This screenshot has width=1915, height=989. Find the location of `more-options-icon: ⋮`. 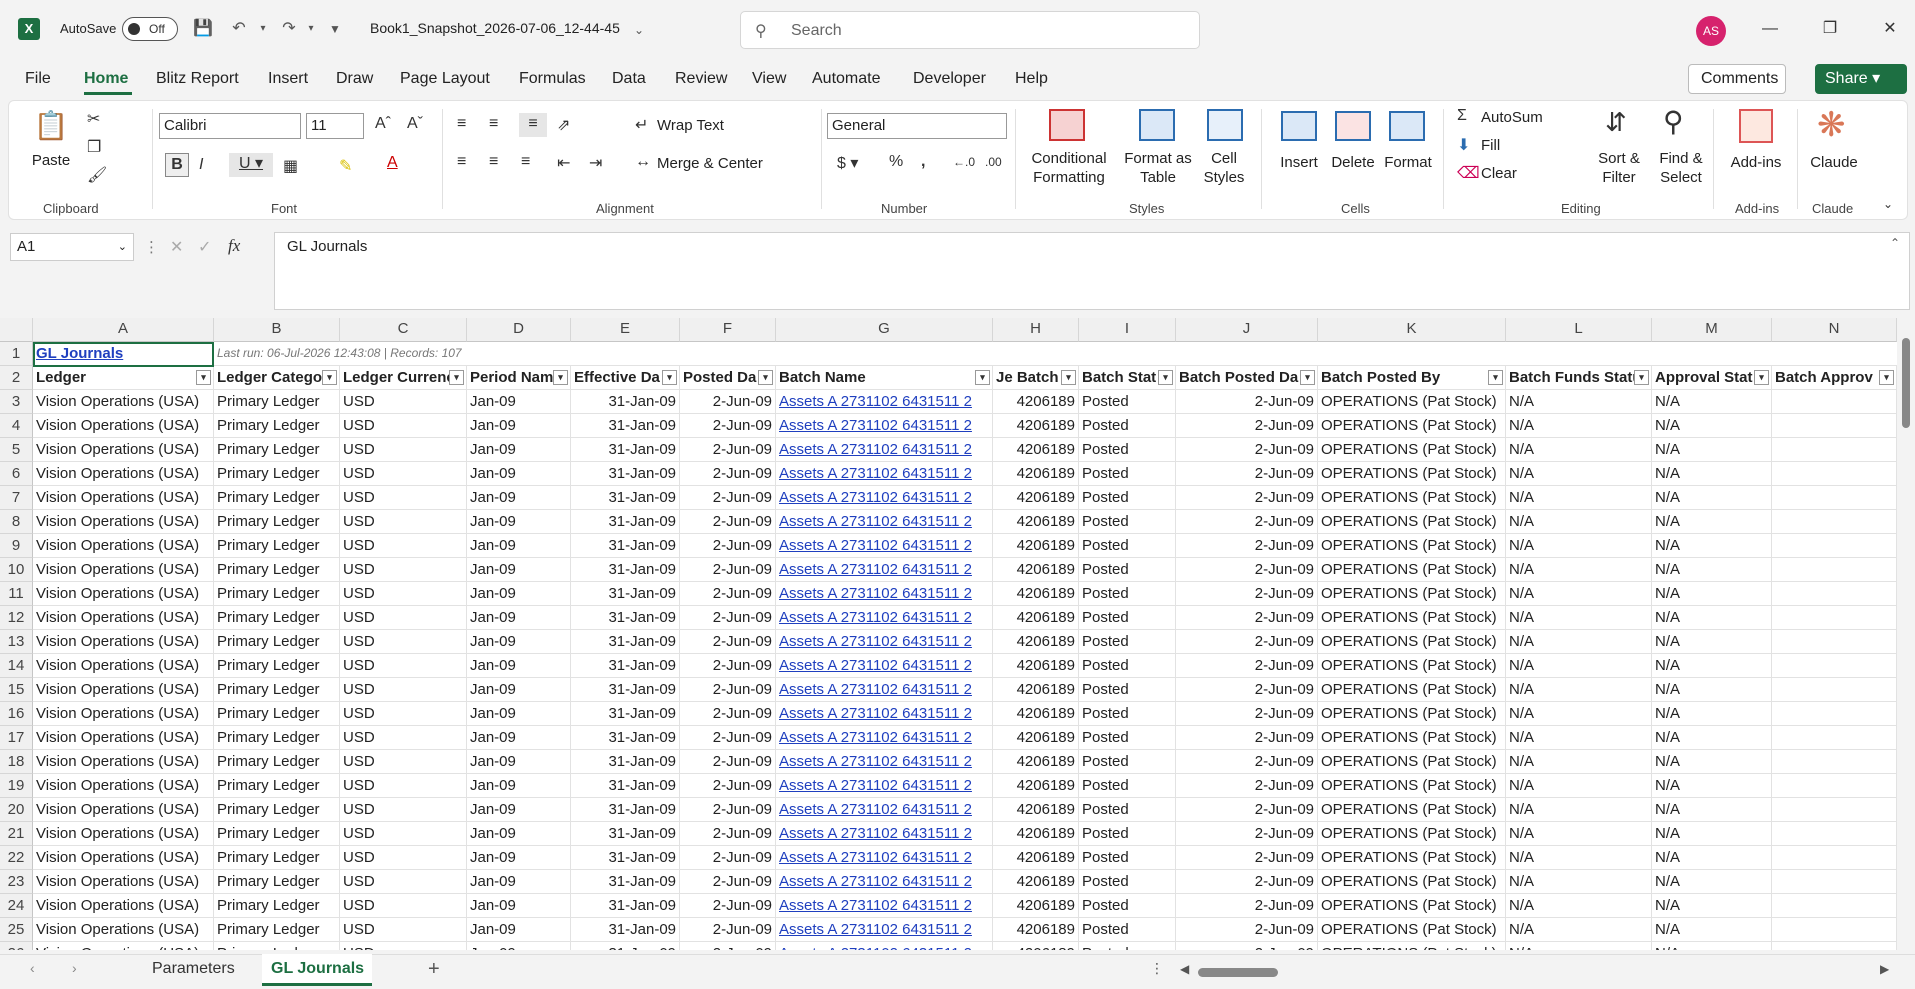

more-options-icon: ⋮ is located at coordinates (151, 247).